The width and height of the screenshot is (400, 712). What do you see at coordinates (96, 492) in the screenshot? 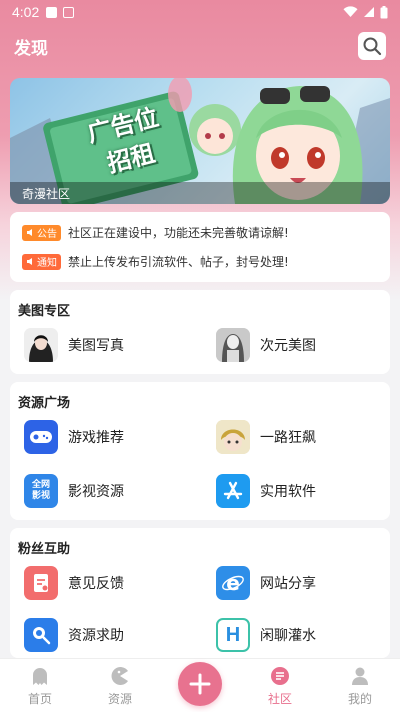
I see `item-label: 影视资源` at bounding box center [96, 492].